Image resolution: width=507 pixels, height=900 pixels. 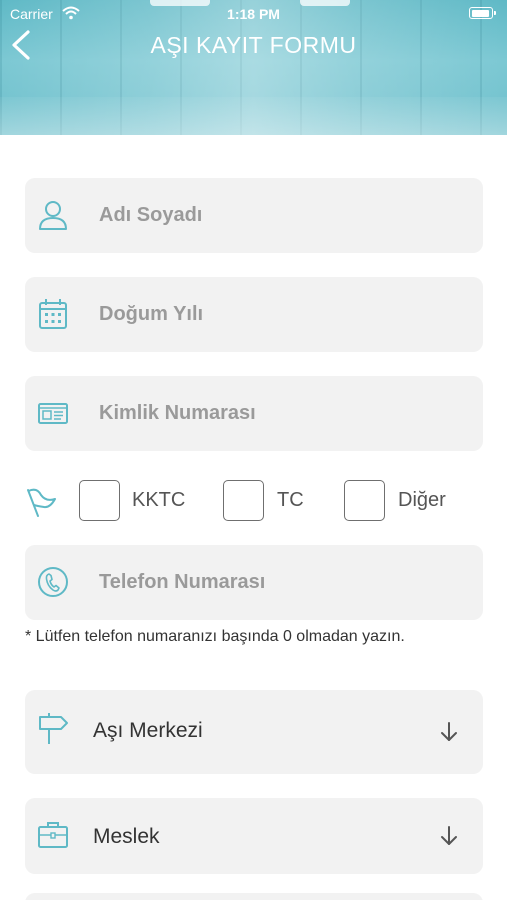 What do you see at coordinates (243, 500) in the screenshot?
I see `tc-checkbox` at bounding box center [243, 500].